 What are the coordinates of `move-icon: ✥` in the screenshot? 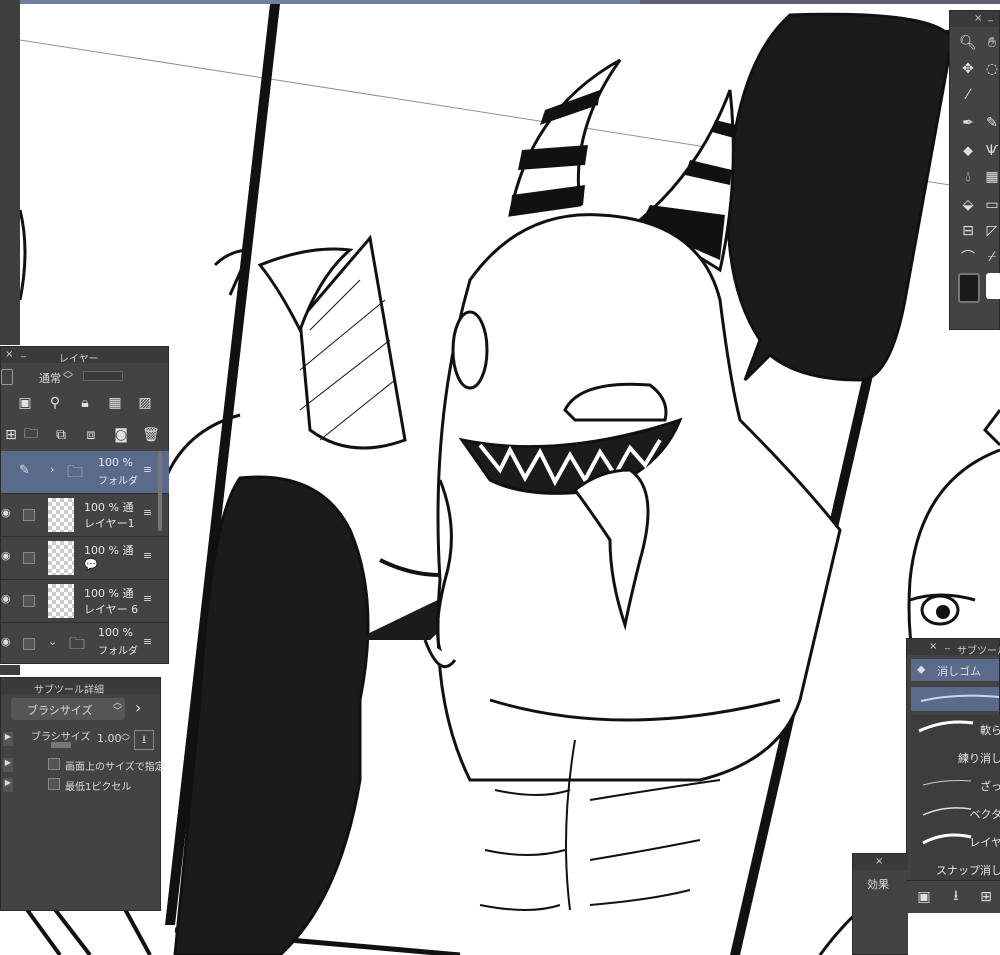 It's located at (968, 69).